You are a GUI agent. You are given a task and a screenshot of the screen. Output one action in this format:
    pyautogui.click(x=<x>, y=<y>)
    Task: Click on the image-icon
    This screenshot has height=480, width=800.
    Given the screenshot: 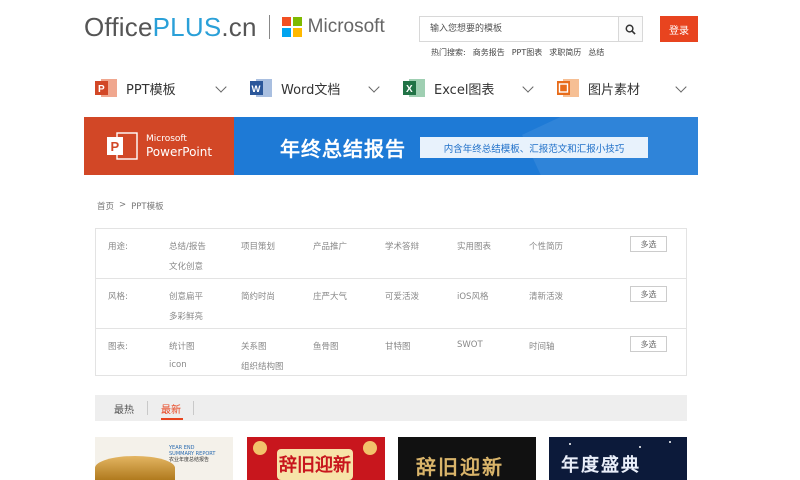 What is the action you would take?
    pyautogui.click(x=568, y=88)
    